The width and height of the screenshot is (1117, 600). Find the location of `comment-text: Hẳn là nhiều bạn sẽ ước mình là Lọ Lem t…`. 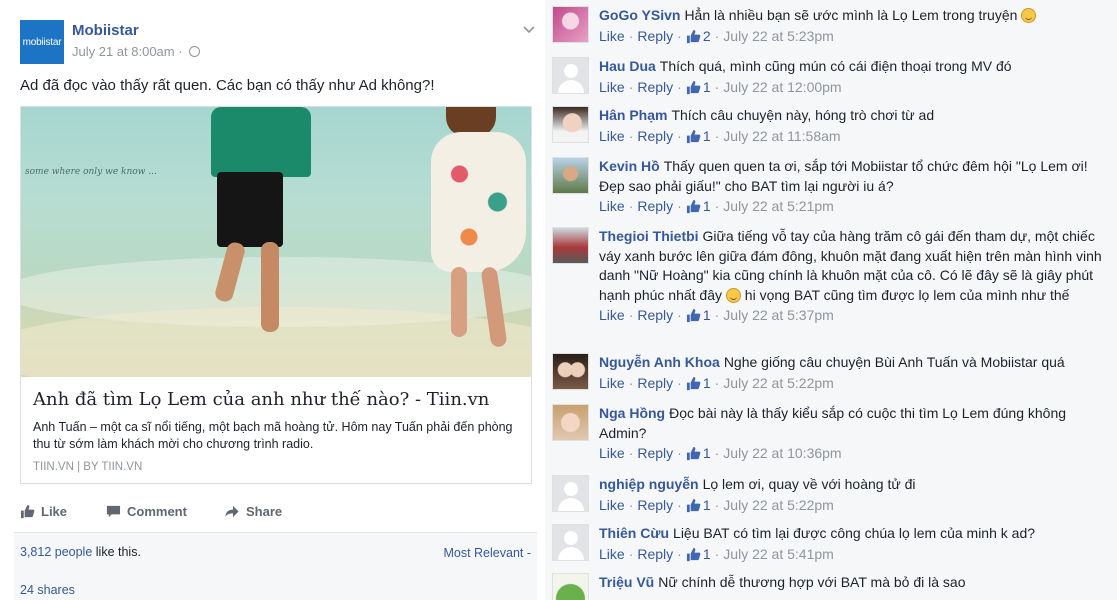

comment-text: Hẳn là nhiều bạn sẽ ước mình là Lọ Lem t… is located at coordinates (851, 15).